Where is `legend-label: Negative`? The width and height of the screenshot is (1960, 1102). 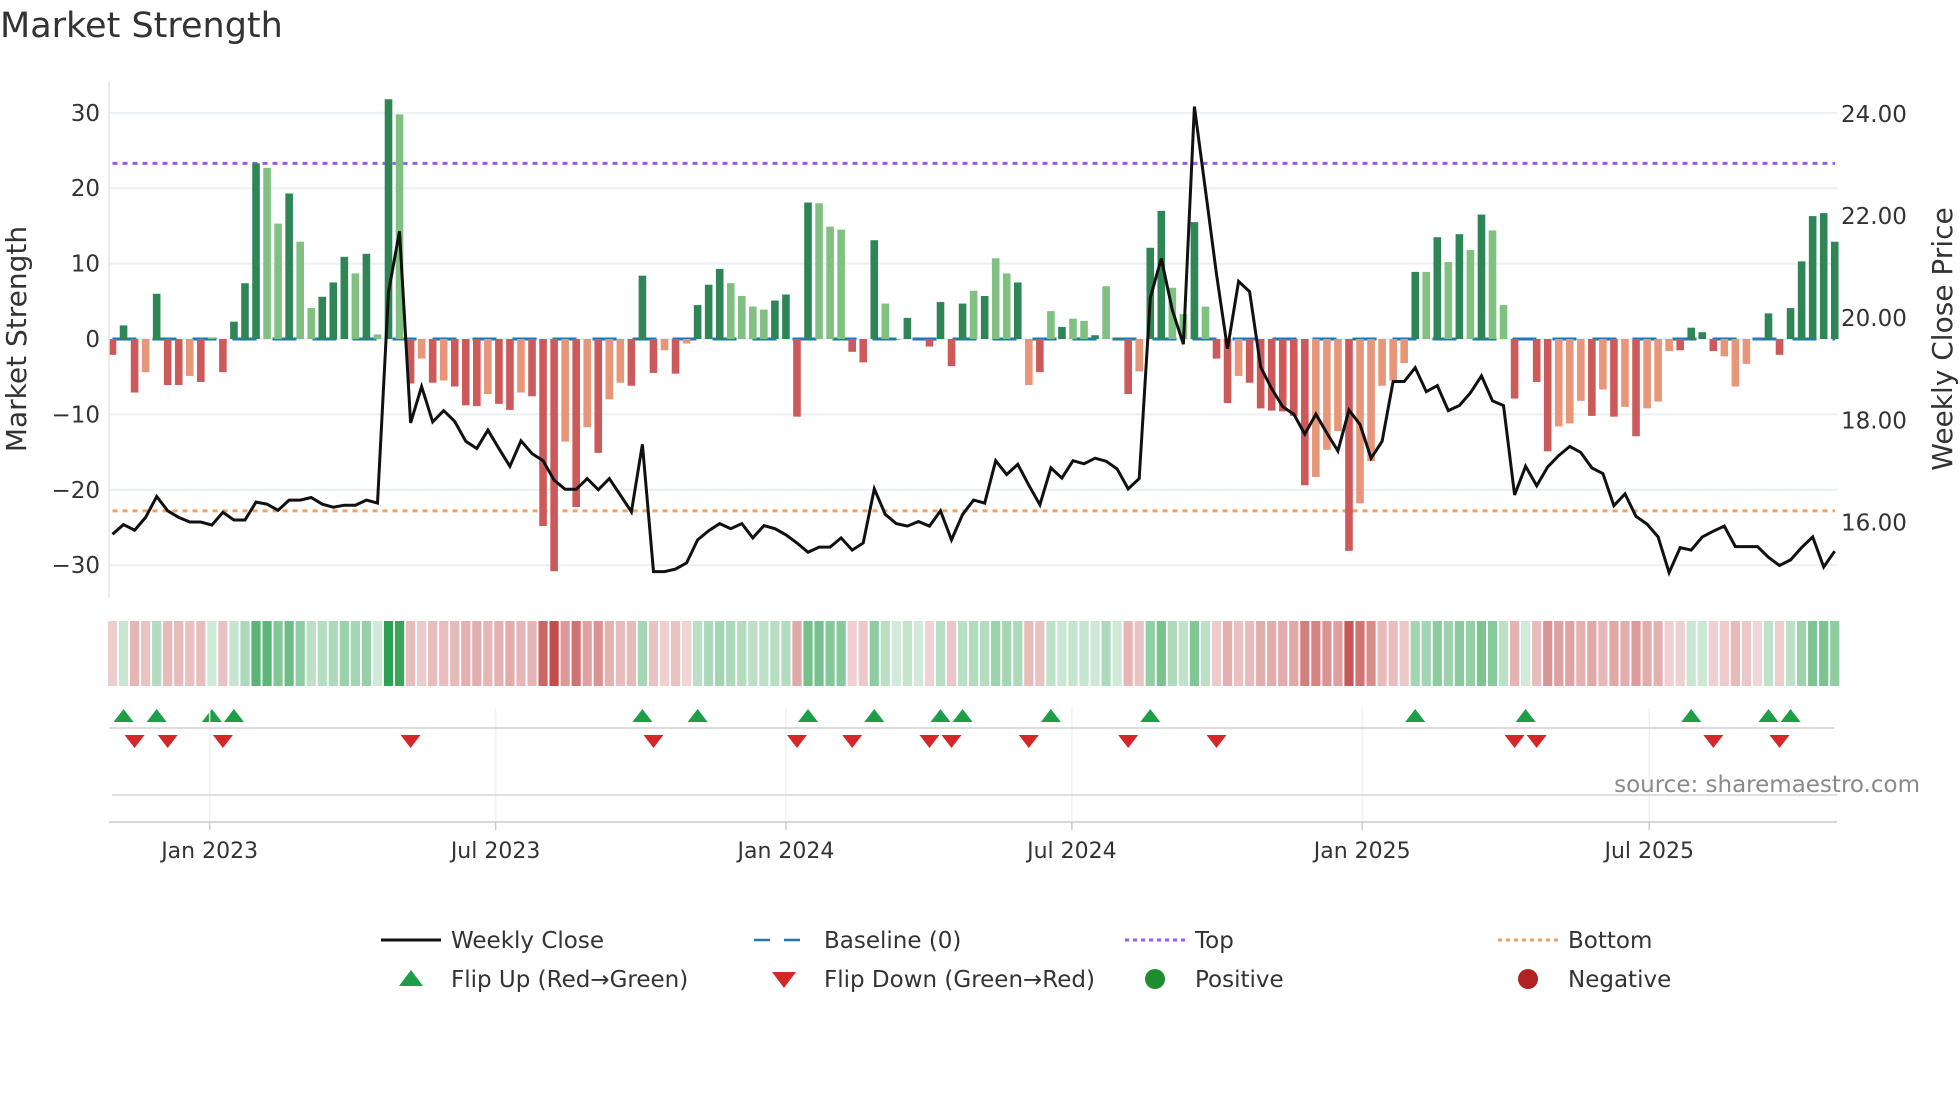
legend-label: Negative is located at coordinates (1619, 980).